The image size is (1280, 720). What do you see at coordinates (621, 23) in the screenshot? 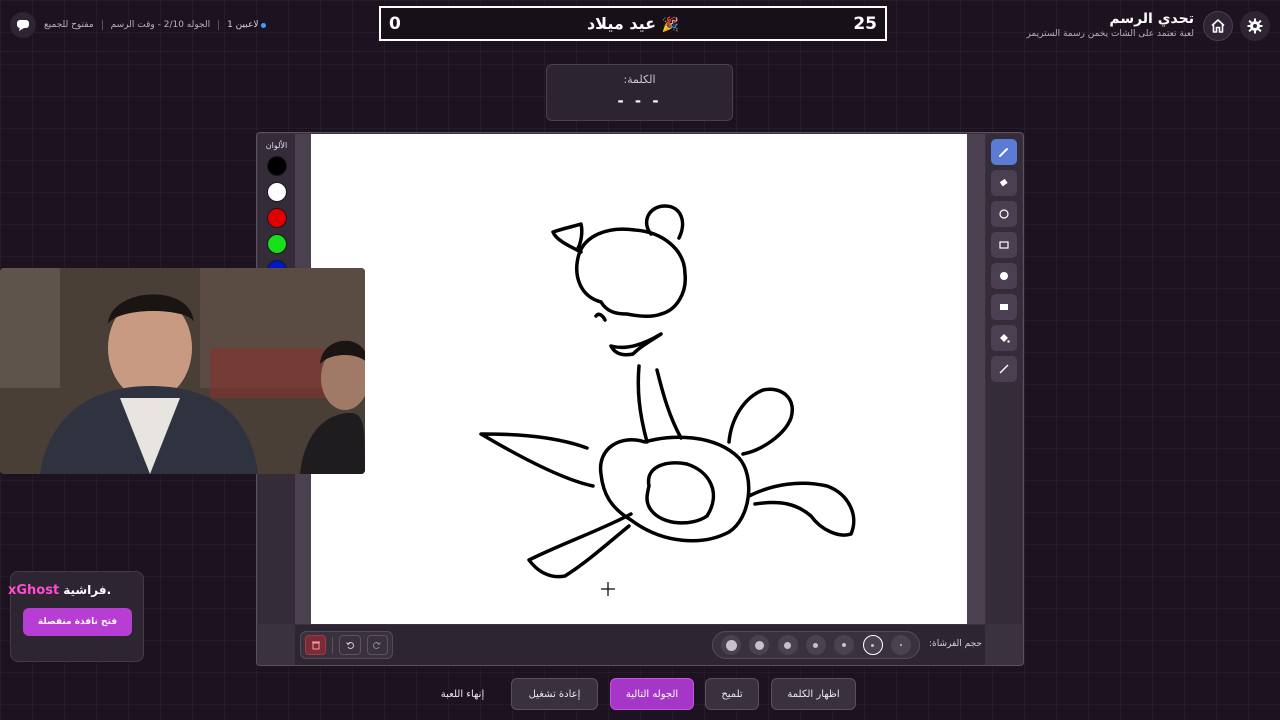
I see `current-word: عيد ميلاد` at bounding box center [621, 23].